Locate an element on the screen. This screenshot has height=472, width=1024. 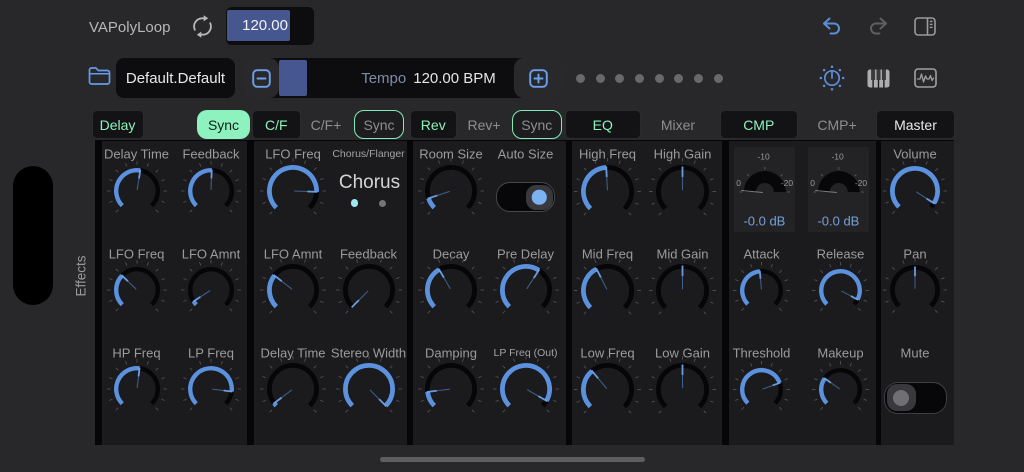
folder-icon is located at coordinates (99, 76).